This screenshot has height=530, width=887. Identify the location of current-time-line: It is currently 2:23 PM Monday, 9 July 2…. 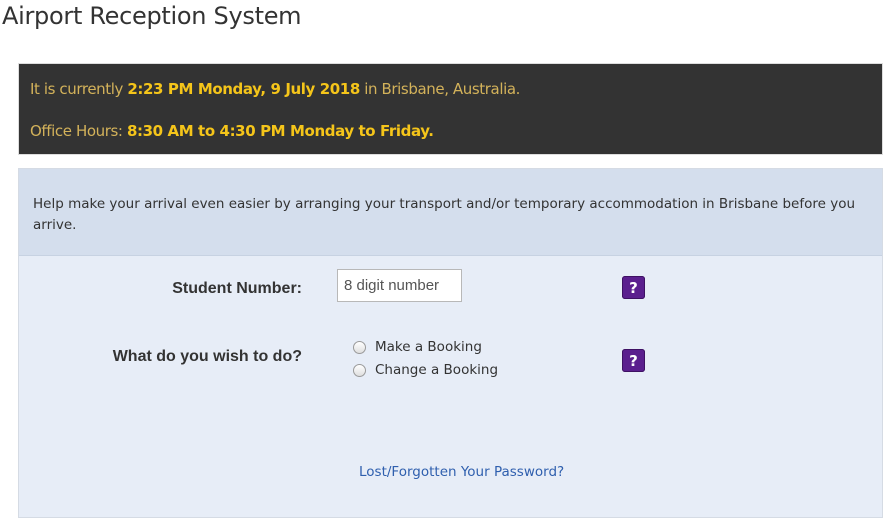
(275, 89).